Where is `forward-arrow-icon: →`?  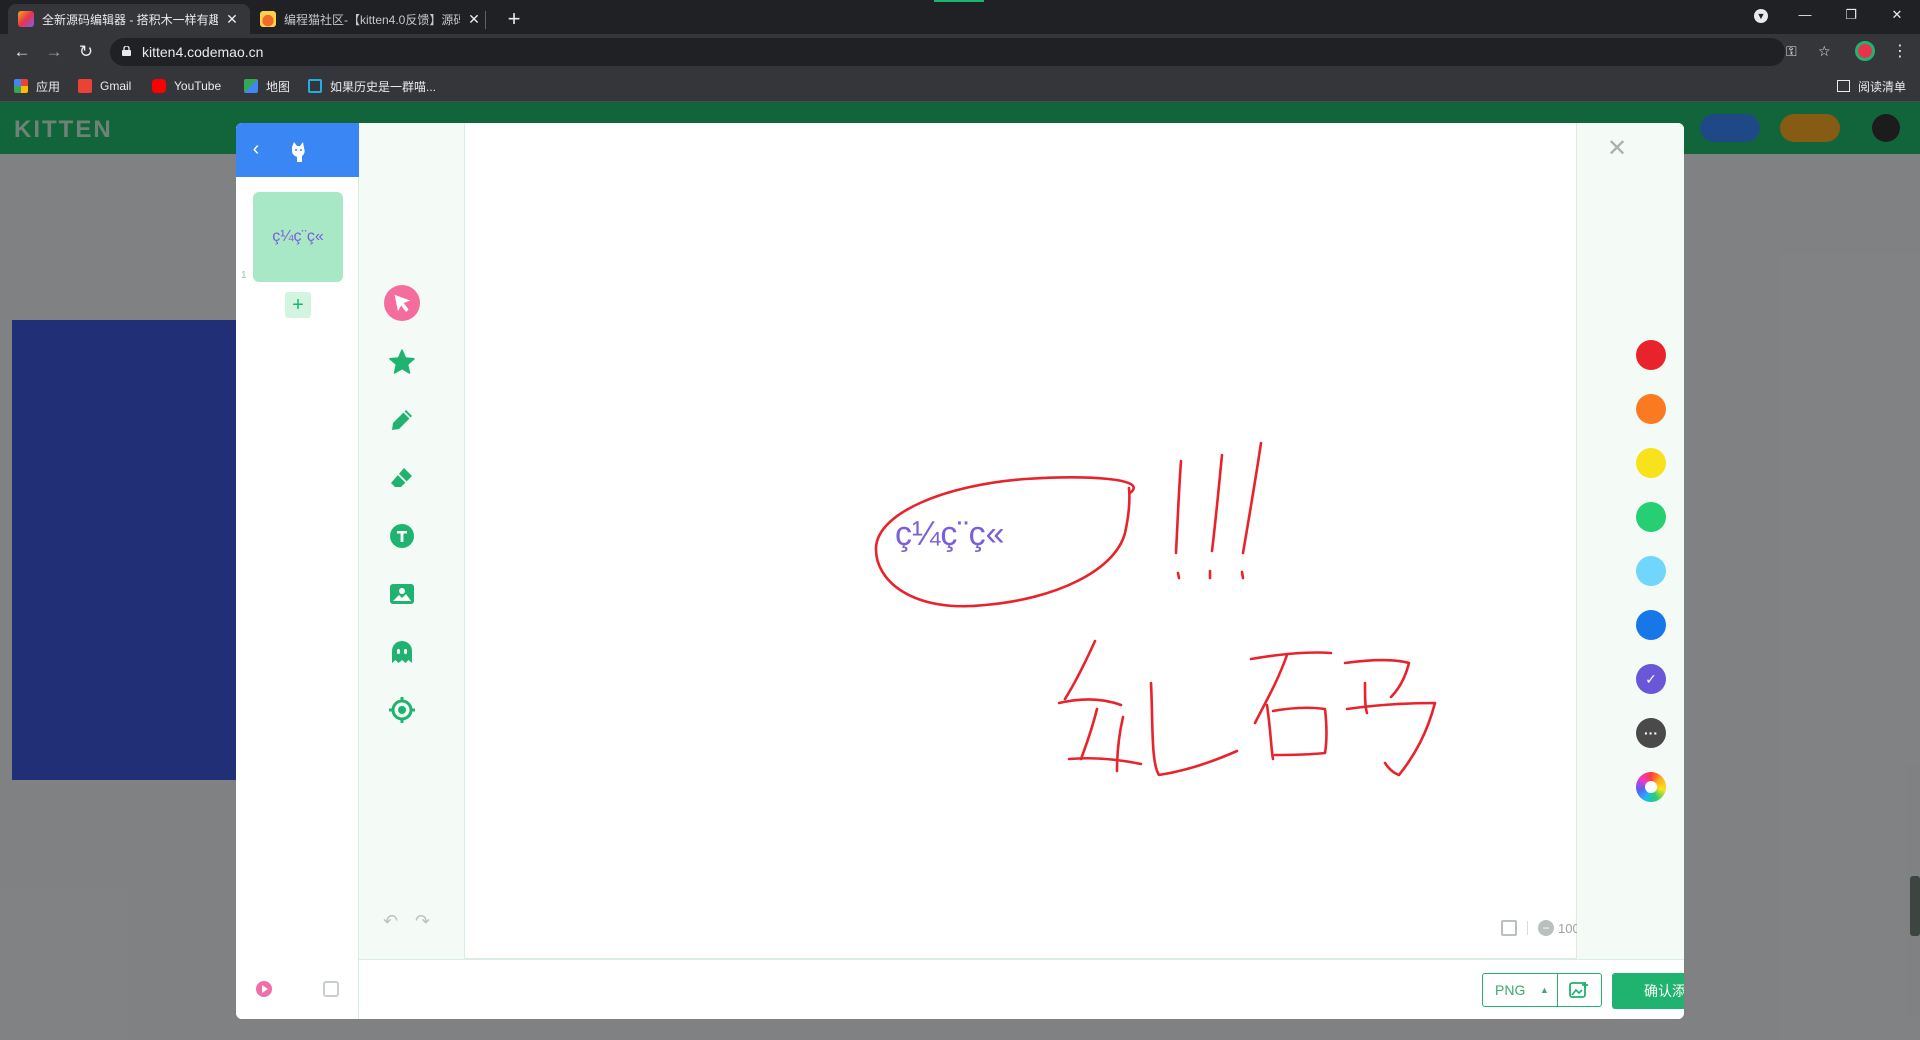 forward-arrow-icon: → is located at coordinates (54, 52).